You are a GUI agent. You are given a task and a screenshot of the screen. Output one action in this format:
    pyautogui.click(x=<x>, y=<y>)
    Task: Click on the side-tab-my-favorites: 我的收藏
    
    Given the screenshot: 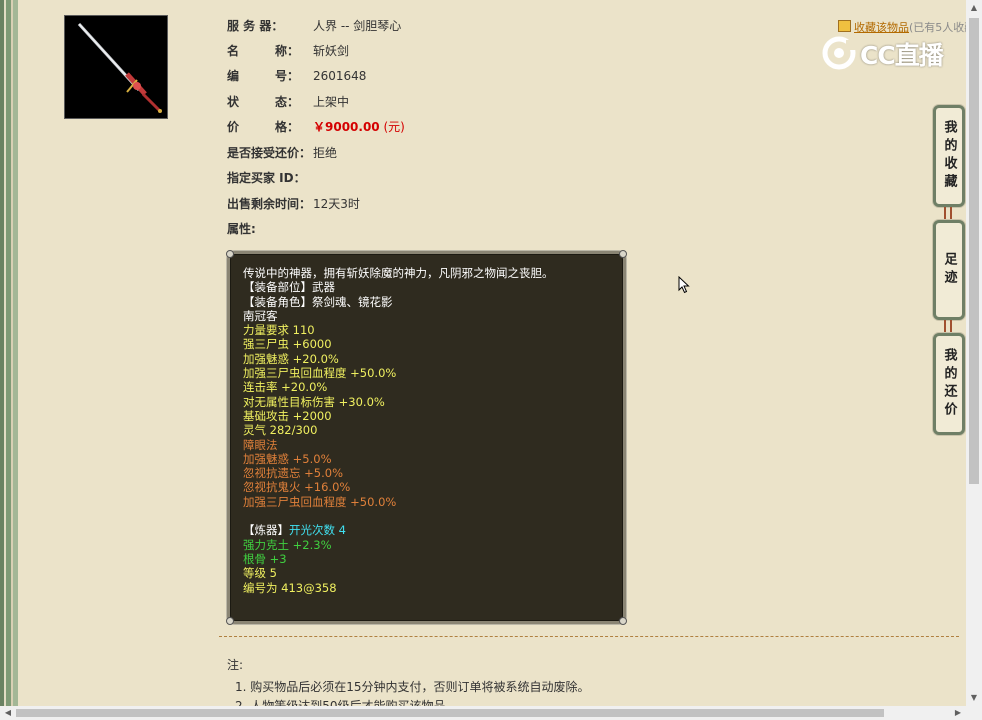 What is the action you would take?
    pyautogui.click(x=949, y=156)
    